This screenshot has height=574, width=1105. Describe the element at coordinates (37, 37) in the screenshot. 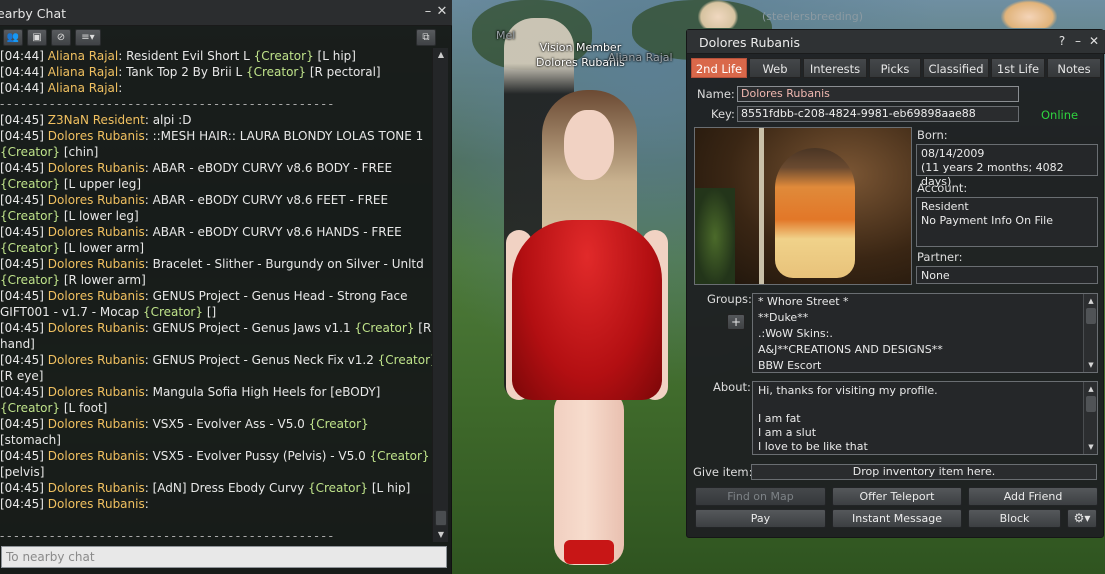

I see `chat-bubble-icon: ▣` at that location.